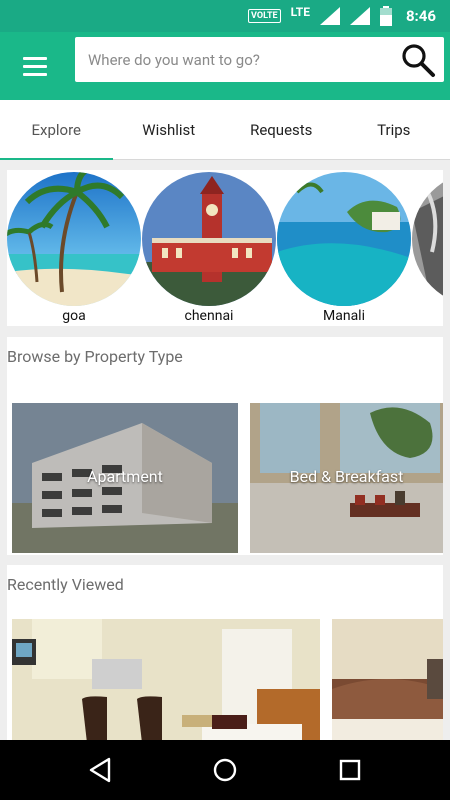 This screenshot has height=800, width=450. I want to click on search-input, so click(235, 59).